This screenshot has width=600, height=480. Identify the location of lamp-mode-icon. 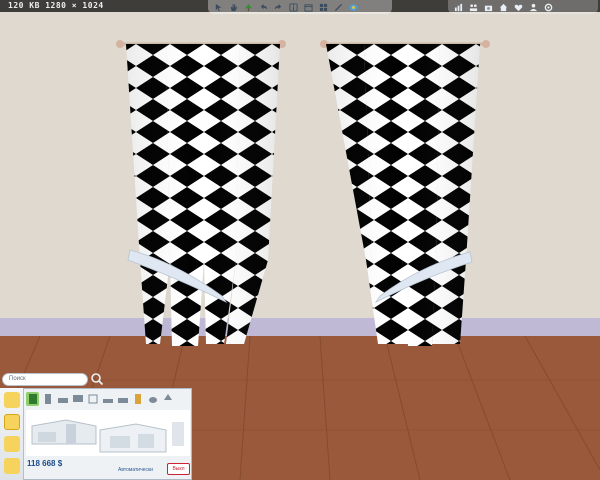
(12, 466).